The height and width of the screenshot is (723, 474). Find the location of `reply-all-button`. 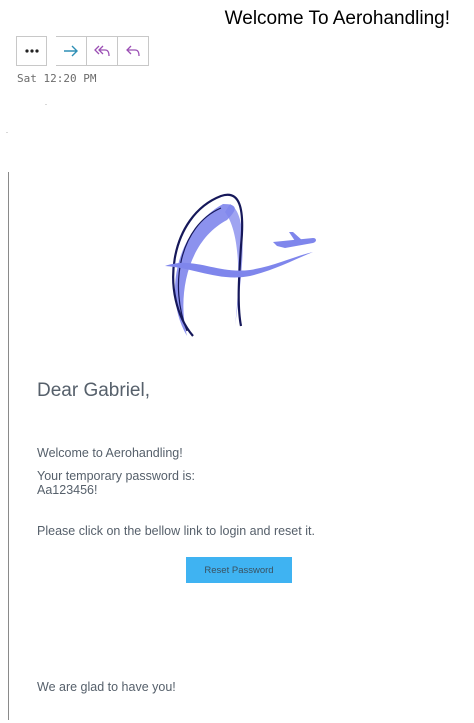

reply-all-button is located at coordinates (102, 51).